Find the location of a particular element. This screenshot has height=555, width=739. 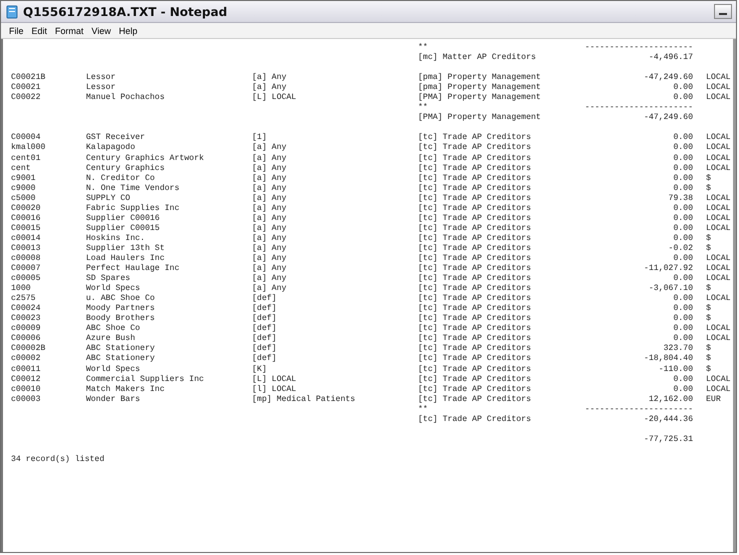

vendor-code: c00003 is located at coordinates (26, 399).